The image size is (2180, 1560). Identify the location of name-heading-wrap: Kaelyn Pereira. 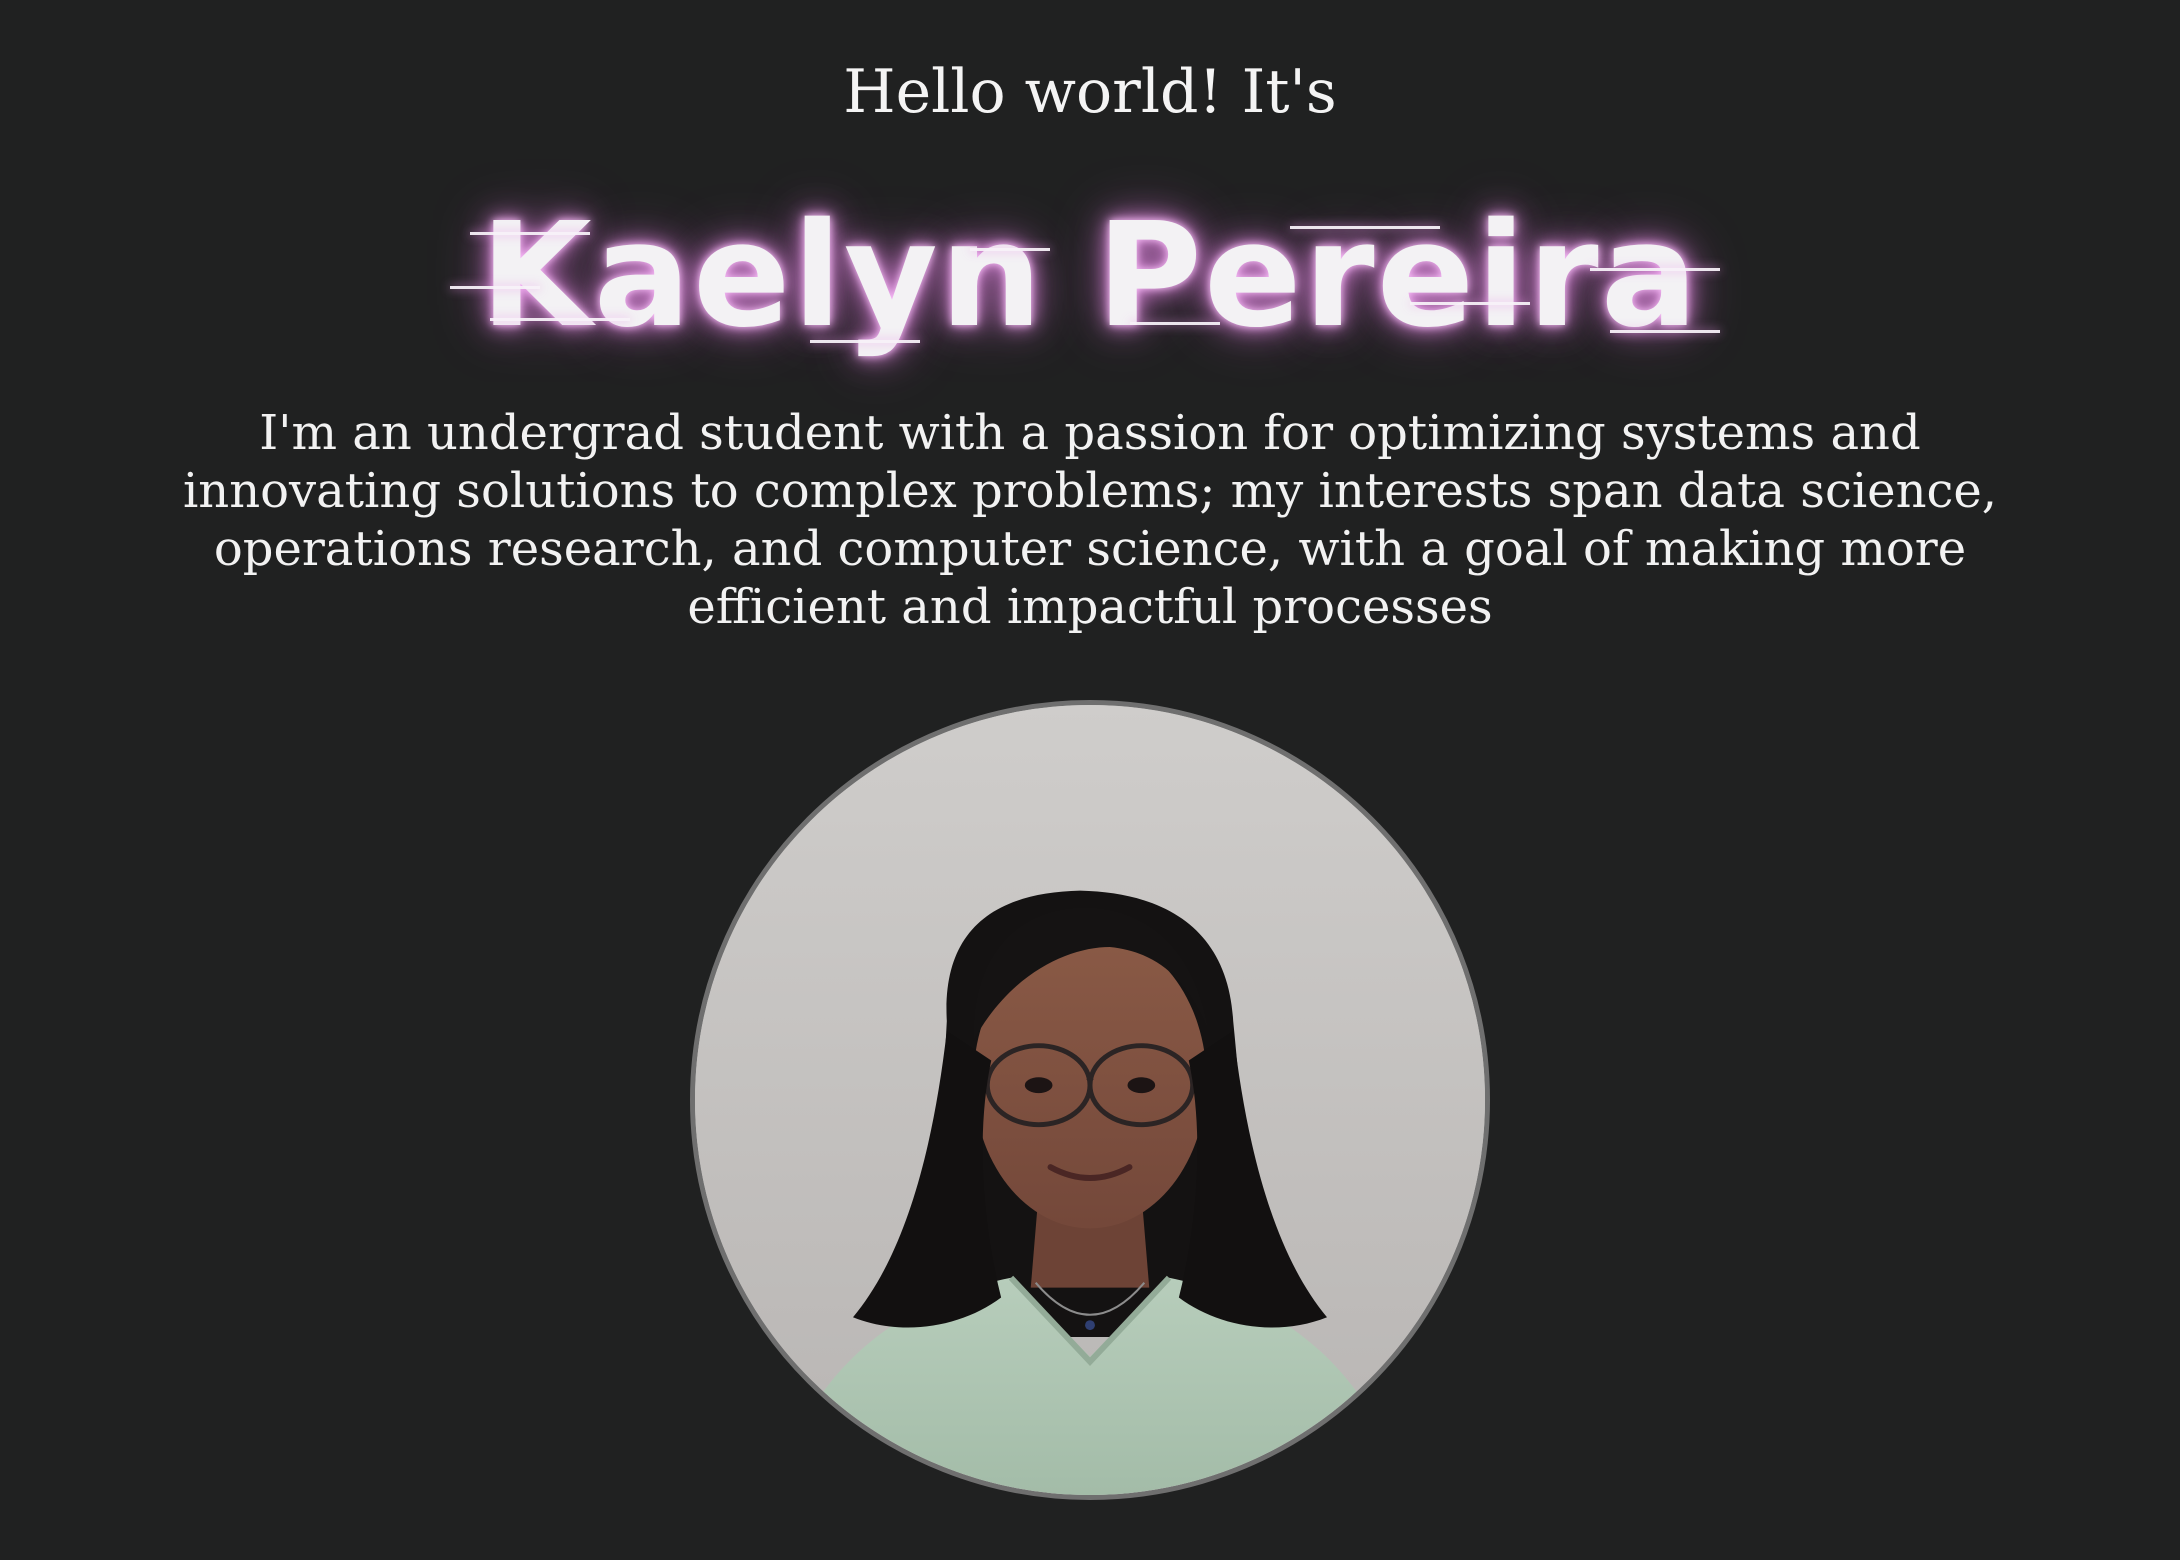
(1090, 275).